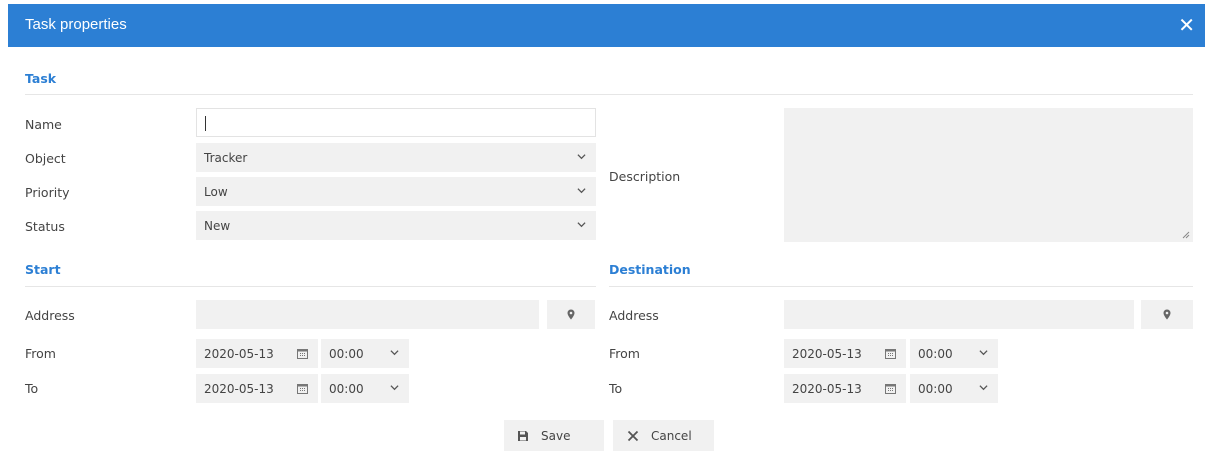 This screenshot has width=1205, height=463. What do you see at coordinates (216, 192) in the screenshot?
I see `priority-value: Low` at bounding box center [216, 192].